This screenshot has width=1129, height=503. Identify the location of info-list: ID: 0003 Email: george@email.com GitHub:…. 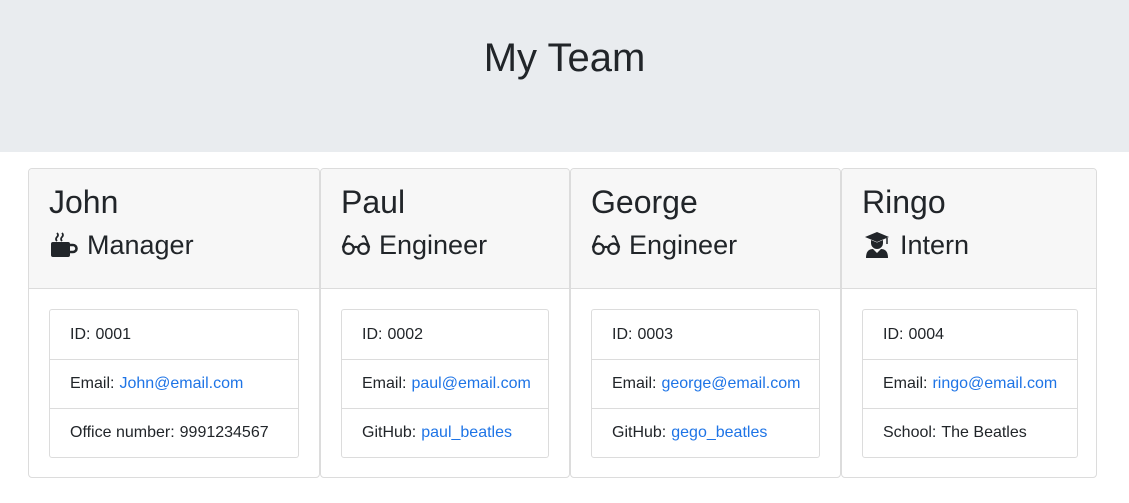
(705, 383).